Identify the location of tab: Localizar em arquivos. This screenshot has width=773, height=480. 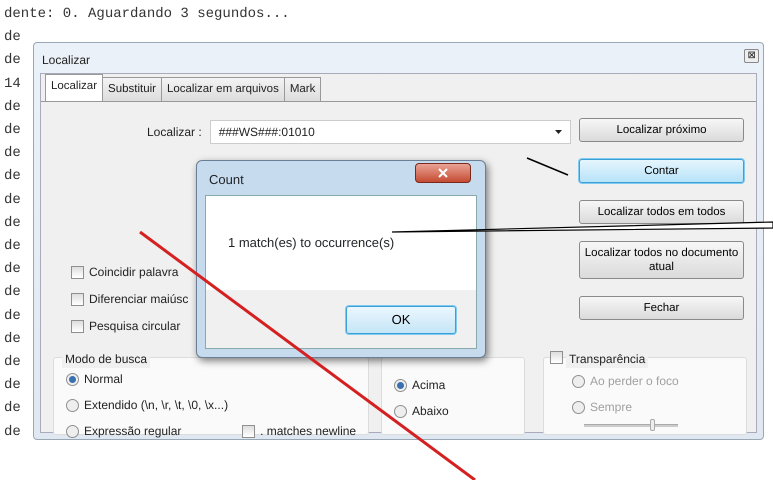
(222, 89).